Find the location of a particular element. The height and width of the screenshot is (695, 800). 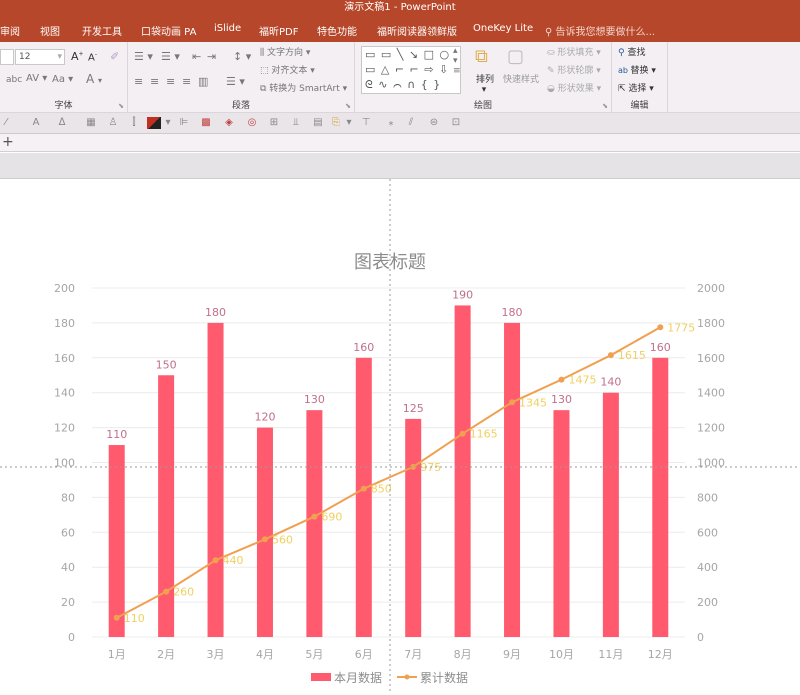

char-spacing-button: AV ▾ is located at coordinates (36, 78).